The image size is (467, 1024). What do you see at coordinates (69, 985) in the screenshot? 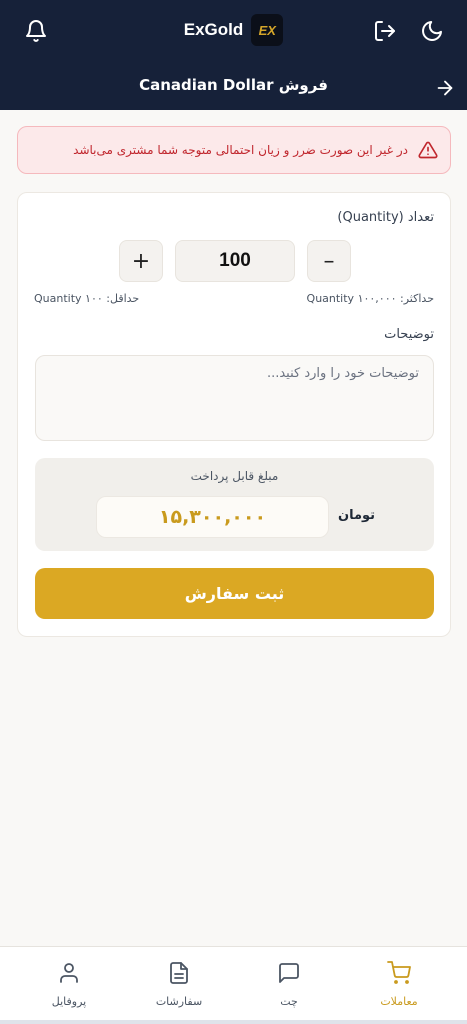
I see `nav-item-profile: پروفایل` at bounding box center [69, 985].